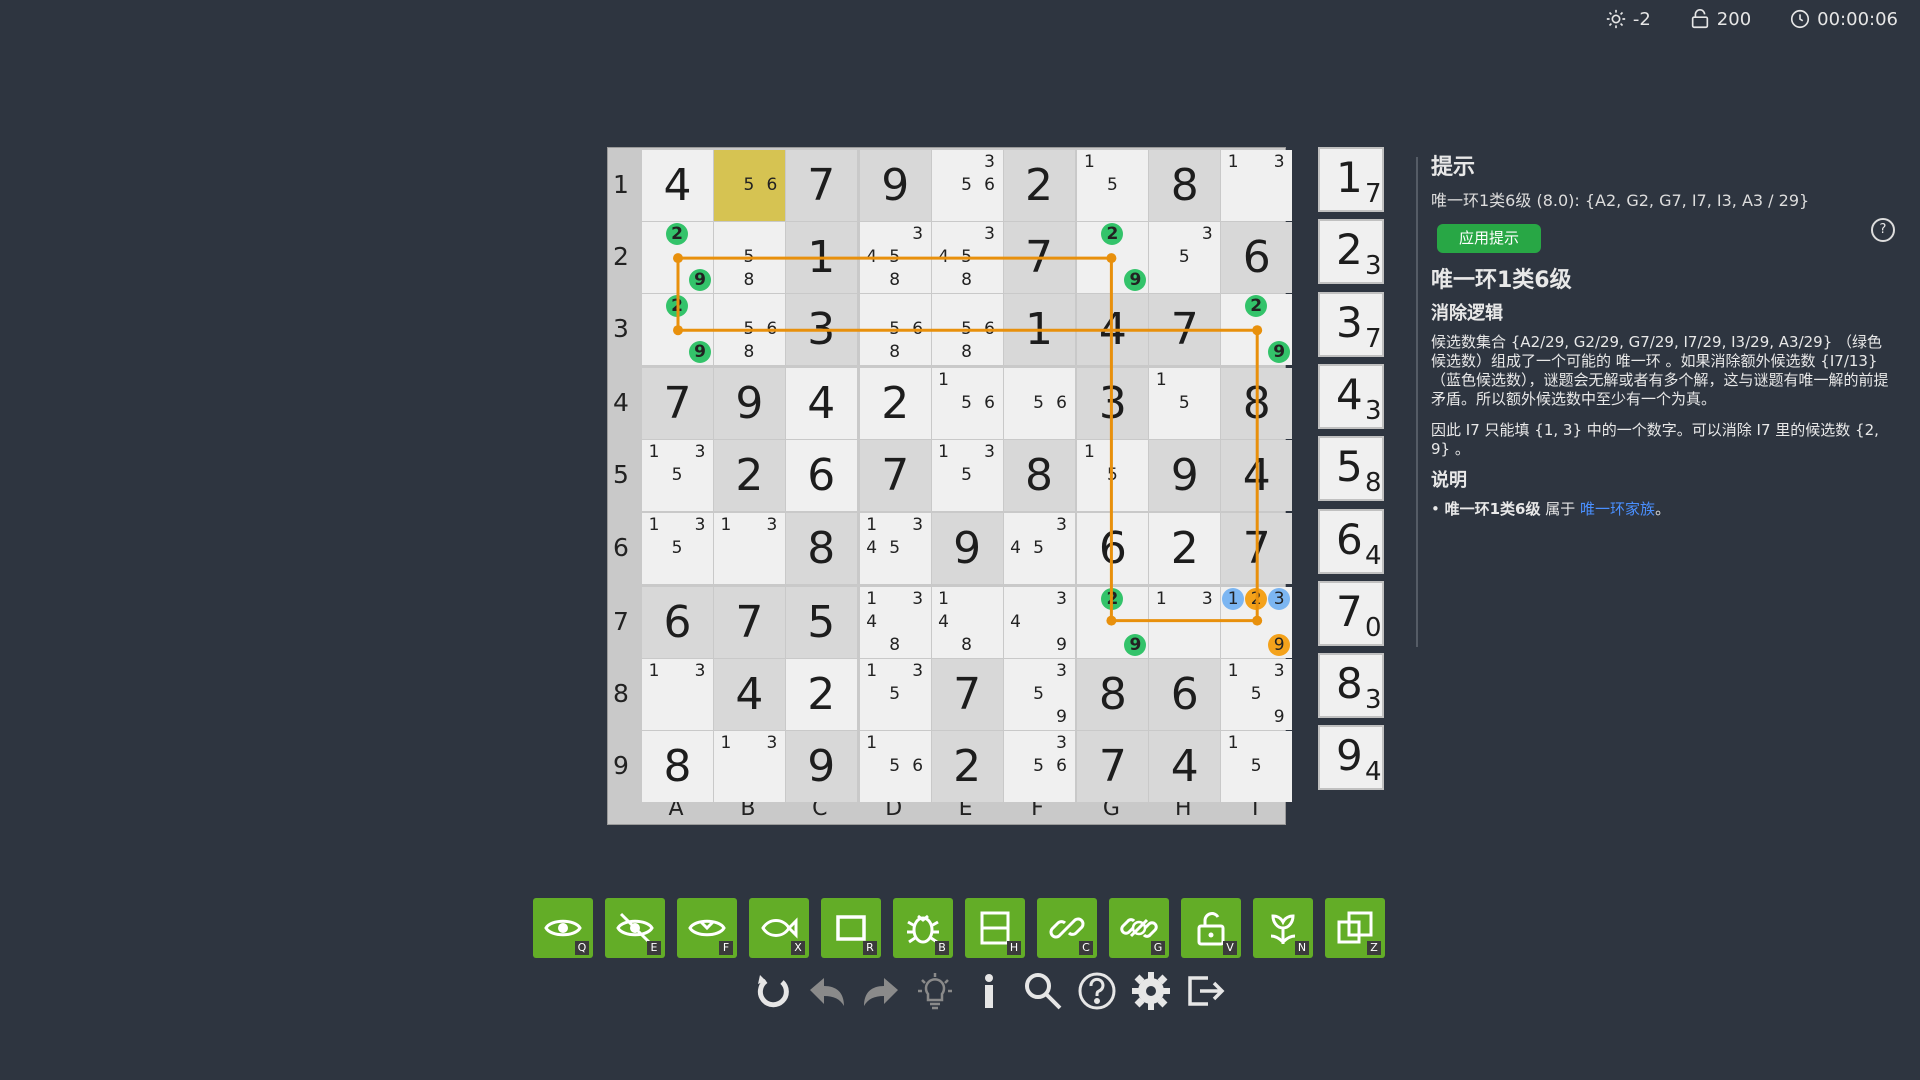 The width and height of the screenshot is (1920, 1080). What do you see at coordinates (707, 928) in the screenshot?
I see `eye-fish-tool-button: F` at bounding box center [707, 928].